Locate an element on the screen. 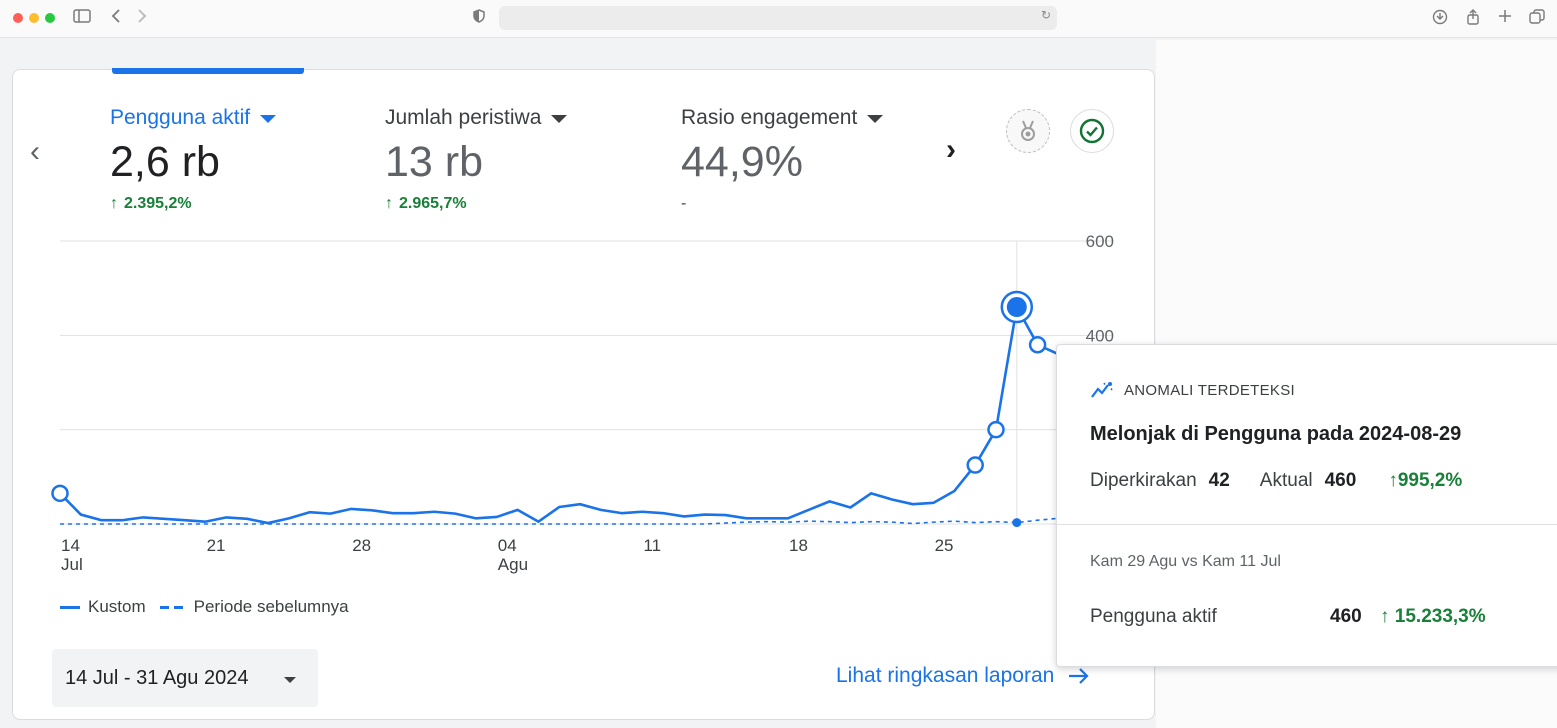 Image resolution: width=1557 pixels, height=728 pixels. view-report-link: Lihat ringkasan laporan is located at coordinates (963, 676).